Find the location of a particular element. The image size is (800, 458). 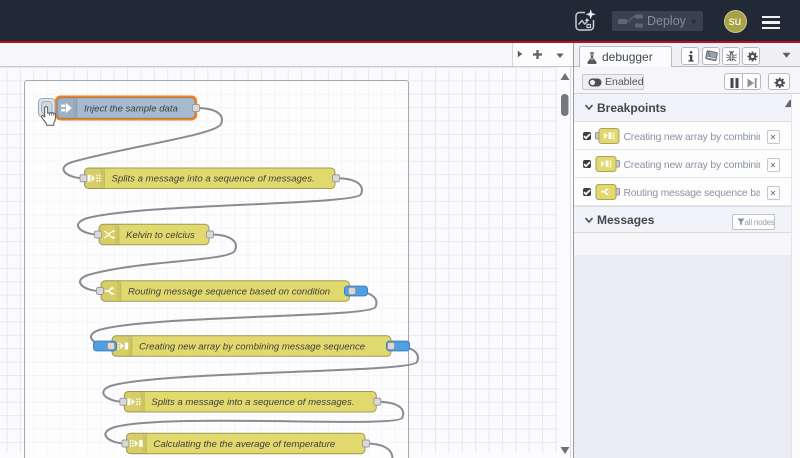

svg-text: Inject the sample data is located at coordinates (131, 108).